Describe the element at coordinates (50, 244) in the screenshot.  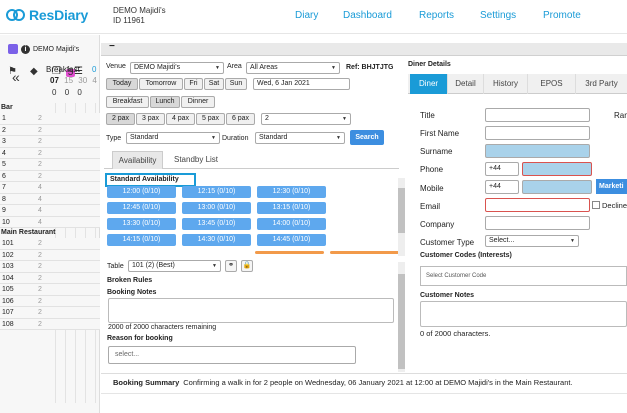
I see `table-row: 101 2` at that location.